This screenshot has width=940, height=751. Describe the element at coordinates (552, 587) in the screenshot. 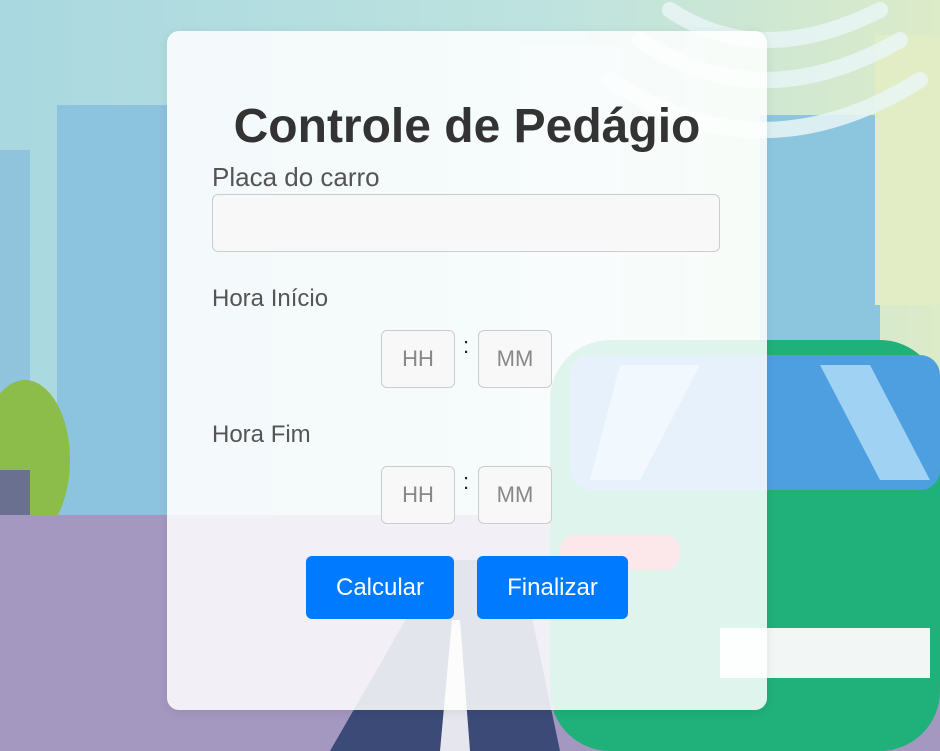

I see `finish-button: Finalizar` at that location.